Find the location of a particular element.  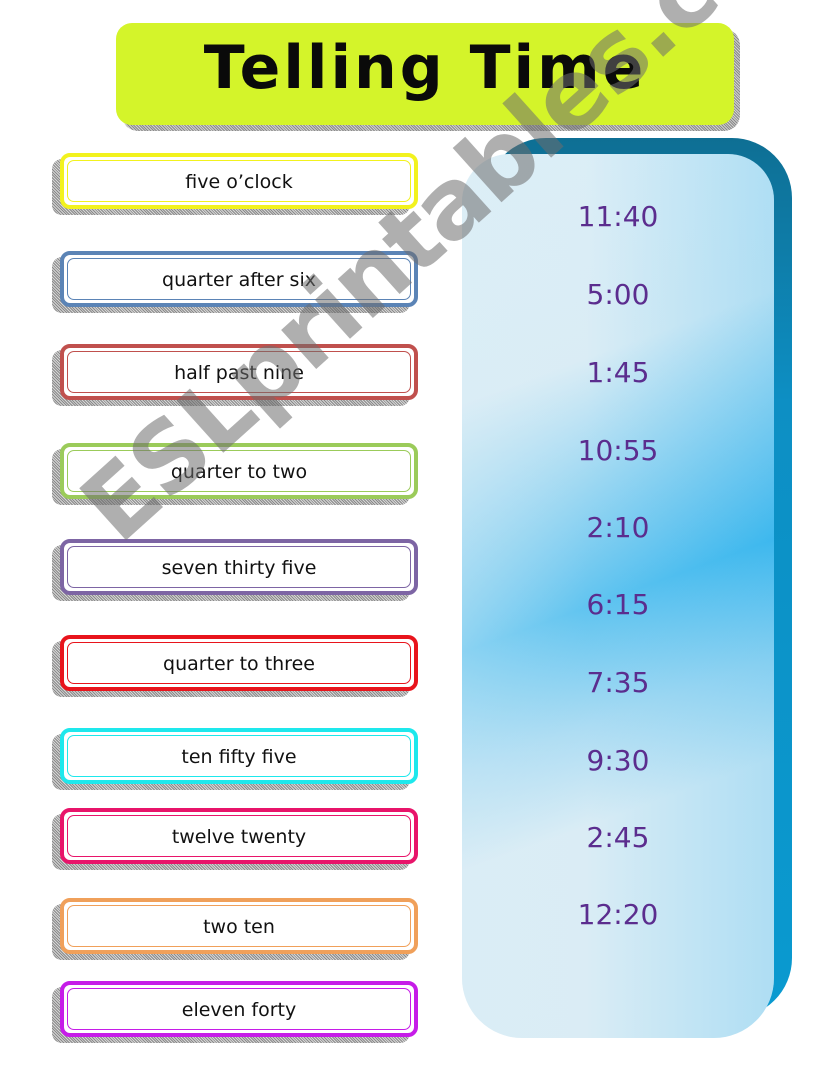

phrase-card: quarter to two is located at coordinates (235, 474).